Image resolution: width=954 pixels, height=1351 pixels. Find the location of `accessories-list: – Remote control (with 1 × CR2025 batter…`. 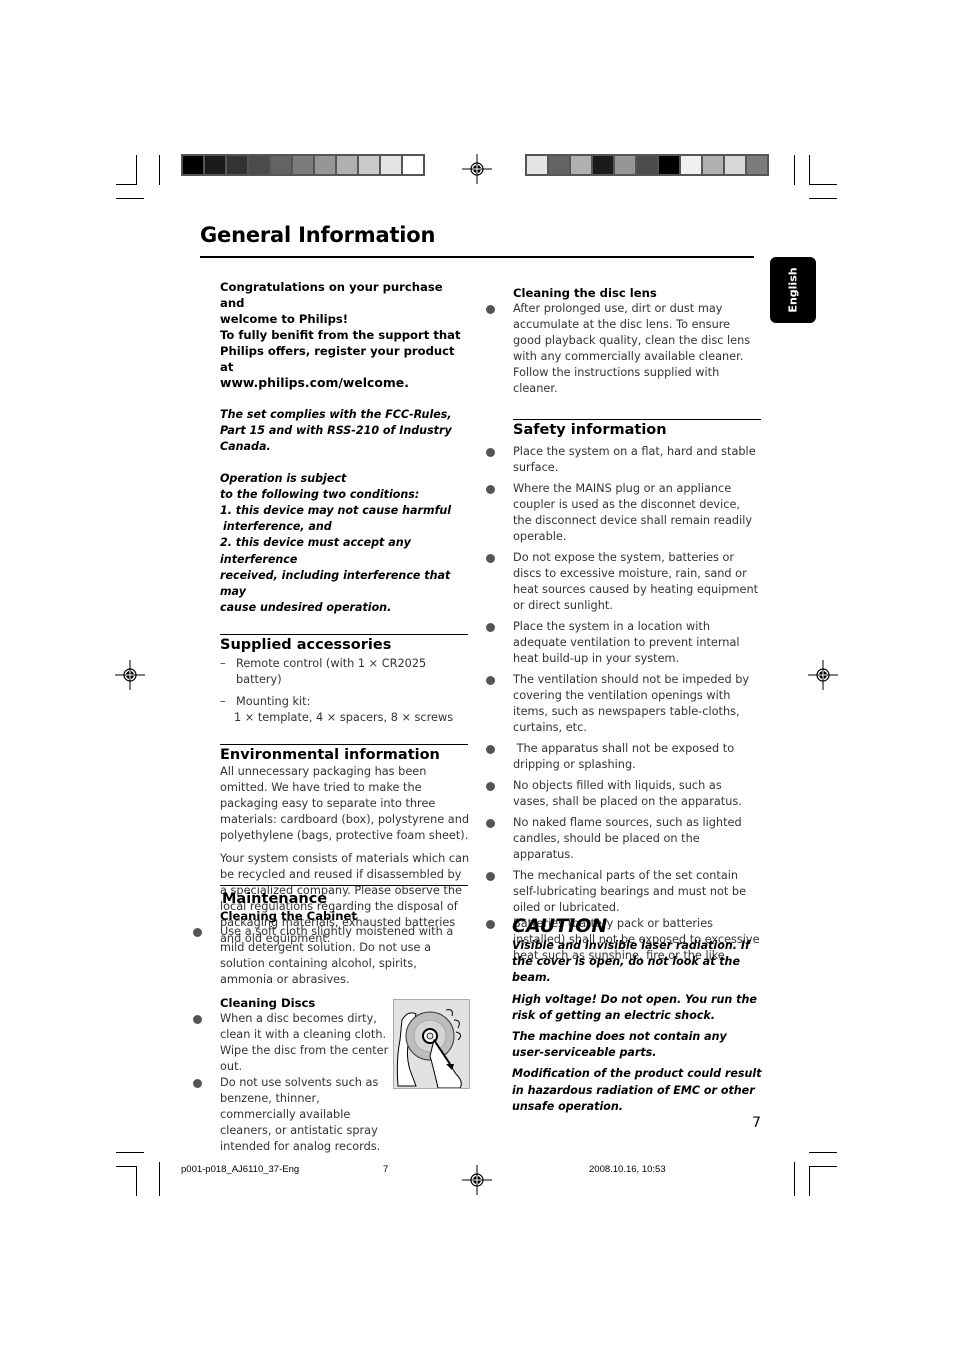

accessories-list: – Remote control (with 1 × CR2025 batter… is located at coordinates (345, 691).